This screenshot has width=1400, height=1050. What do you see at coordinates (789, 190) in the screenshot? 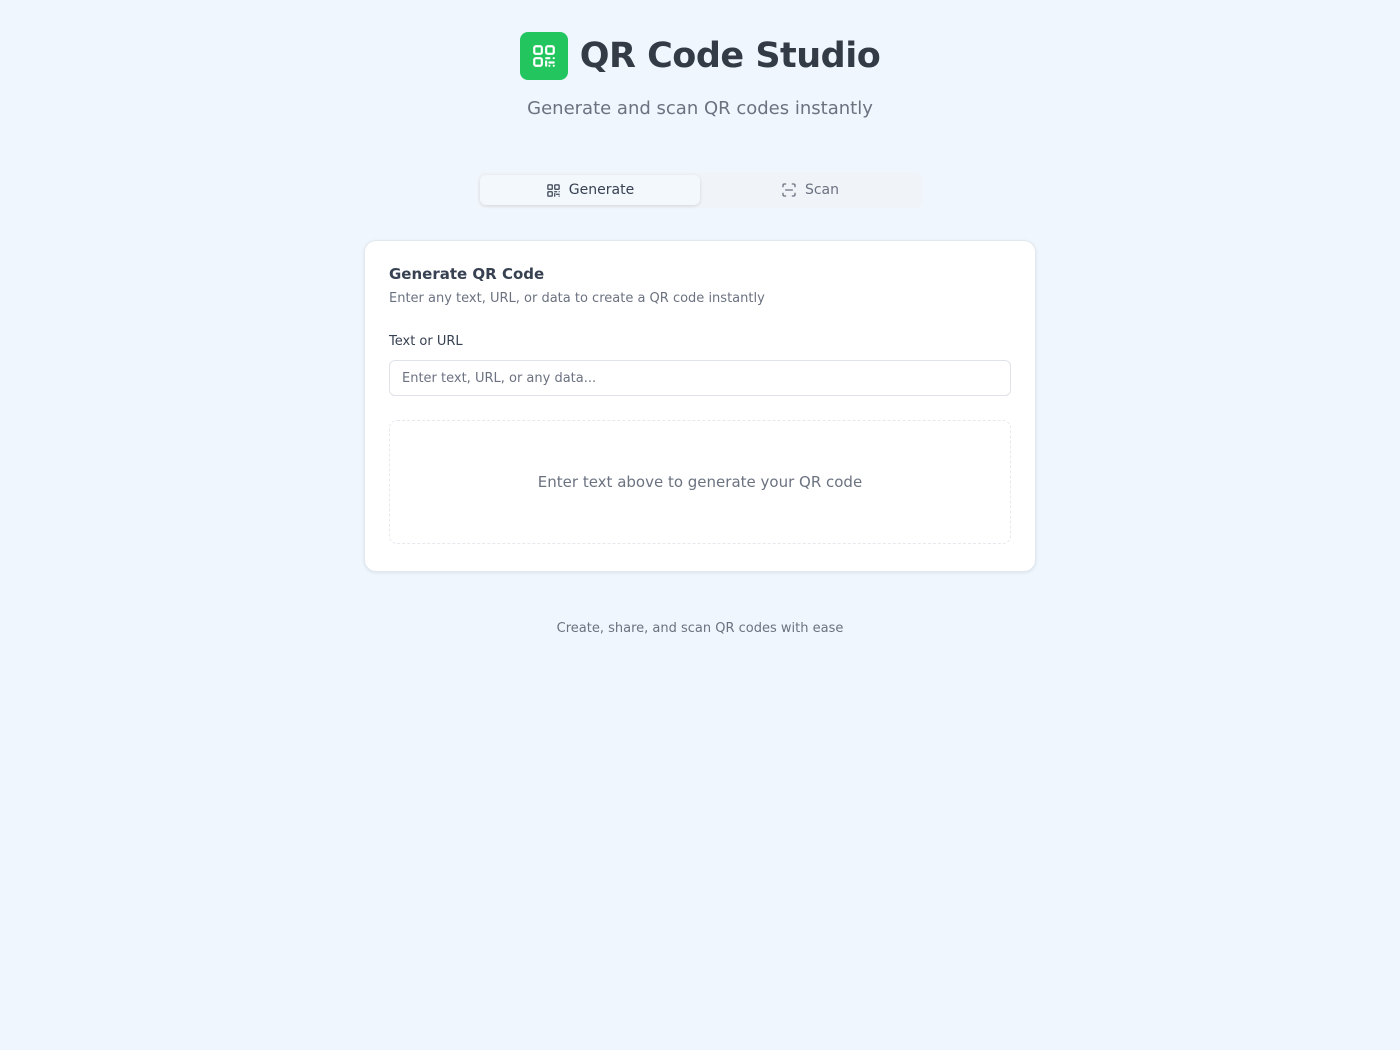
I see `scan-icon` at bounding box center [789, 190].